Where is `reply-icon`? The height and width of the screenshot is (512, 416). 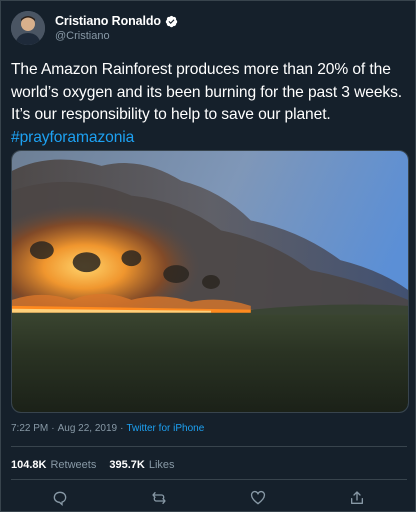
reply-icon is located at coordinates (60, 498).